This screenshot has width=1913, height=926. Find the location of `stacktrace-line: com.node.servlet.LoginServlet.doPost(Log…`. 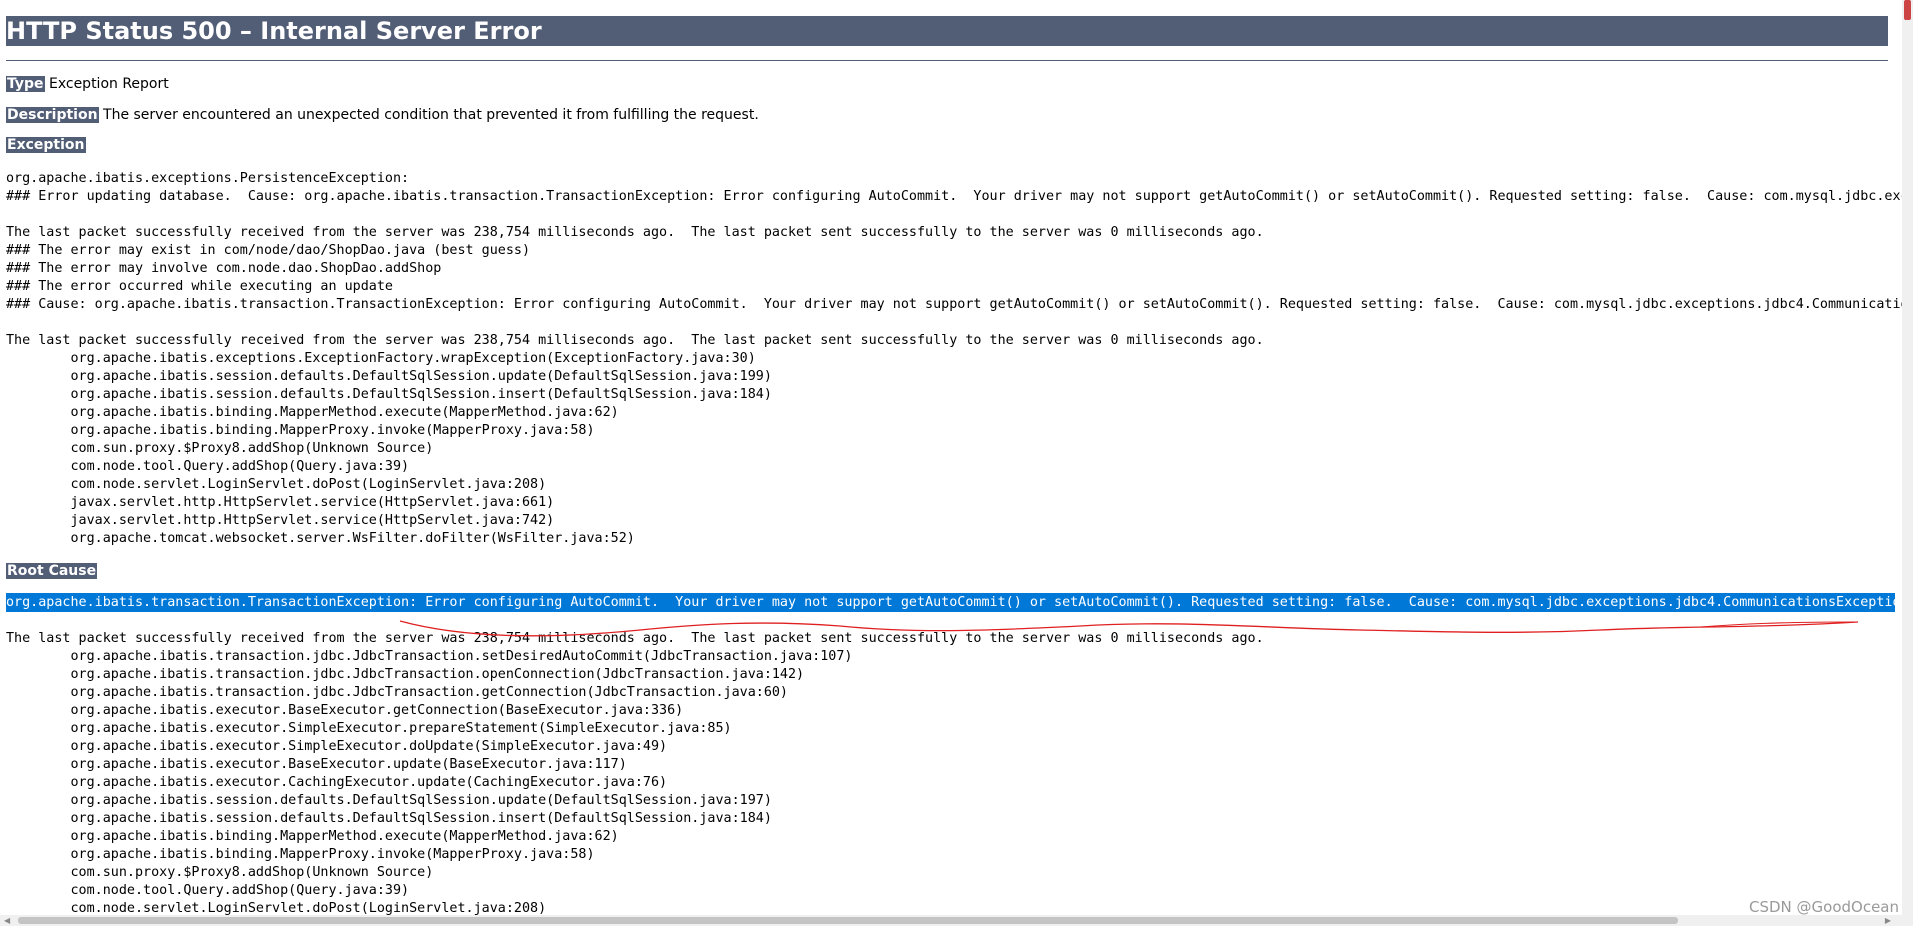

stacktrace-line: com.node.servlet.LoginServlet.doPost(Log… is located at coordinates (276, 484).